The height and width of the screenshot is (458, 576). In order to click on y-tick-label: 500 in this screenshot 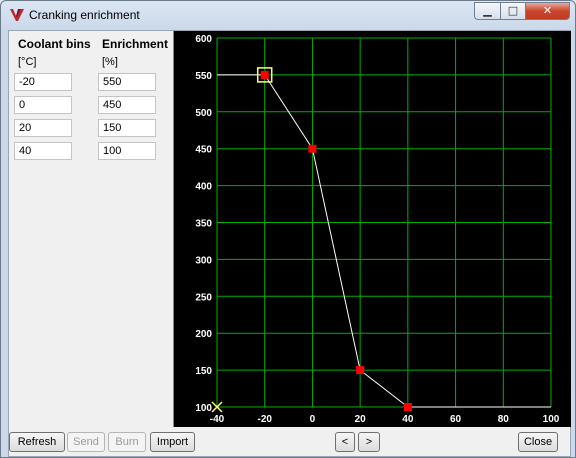, I will do `click(203, 113)`.